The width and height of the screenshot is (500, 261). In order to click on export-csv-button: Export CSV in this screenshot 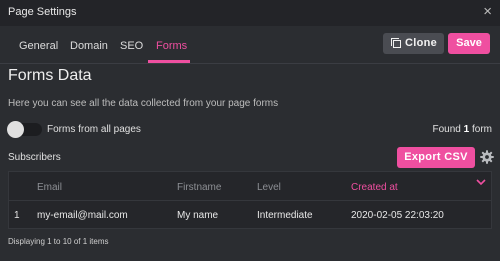, I will do `click(436, 157)`.